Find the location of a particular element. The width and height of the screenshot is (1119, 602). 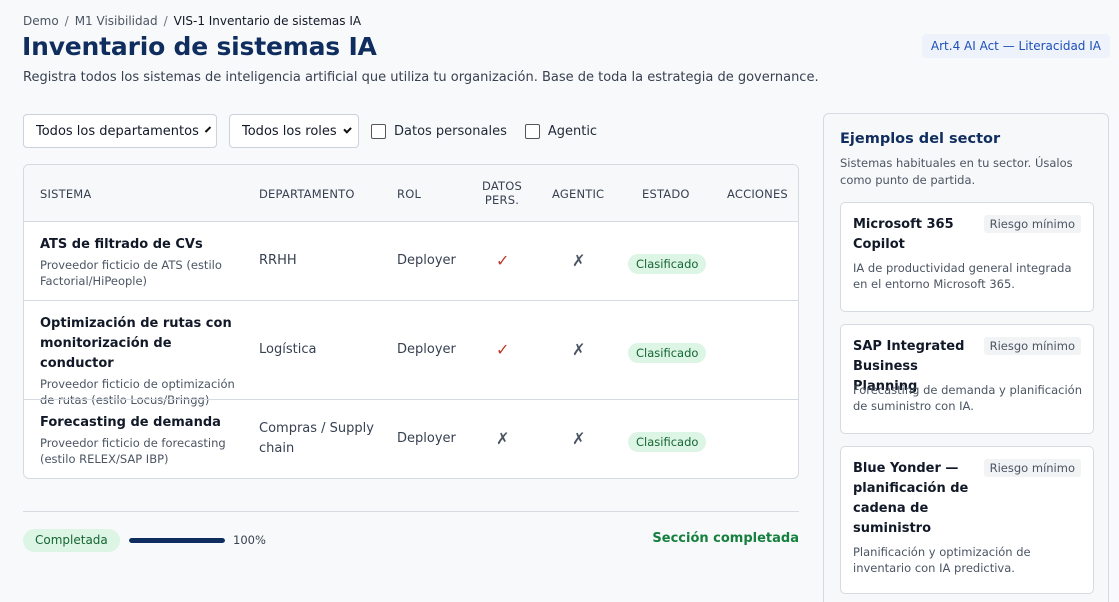

personal-data-checkbox is located at coordinates (378, 131).